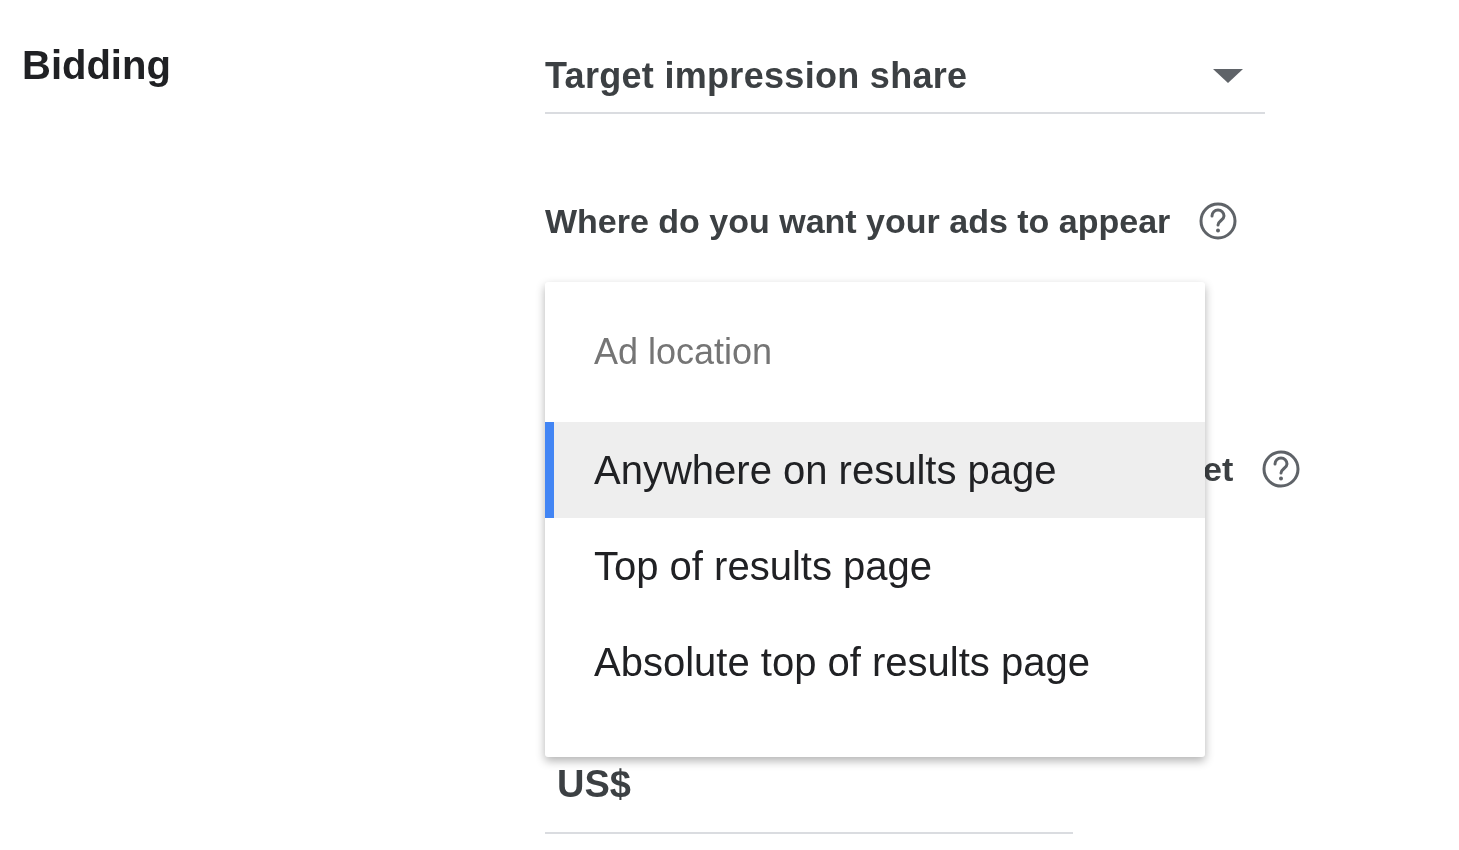 This screenshot has width=1459, height=850. I want to click on menu-item: Absolute top of results page, so click(875, 662).